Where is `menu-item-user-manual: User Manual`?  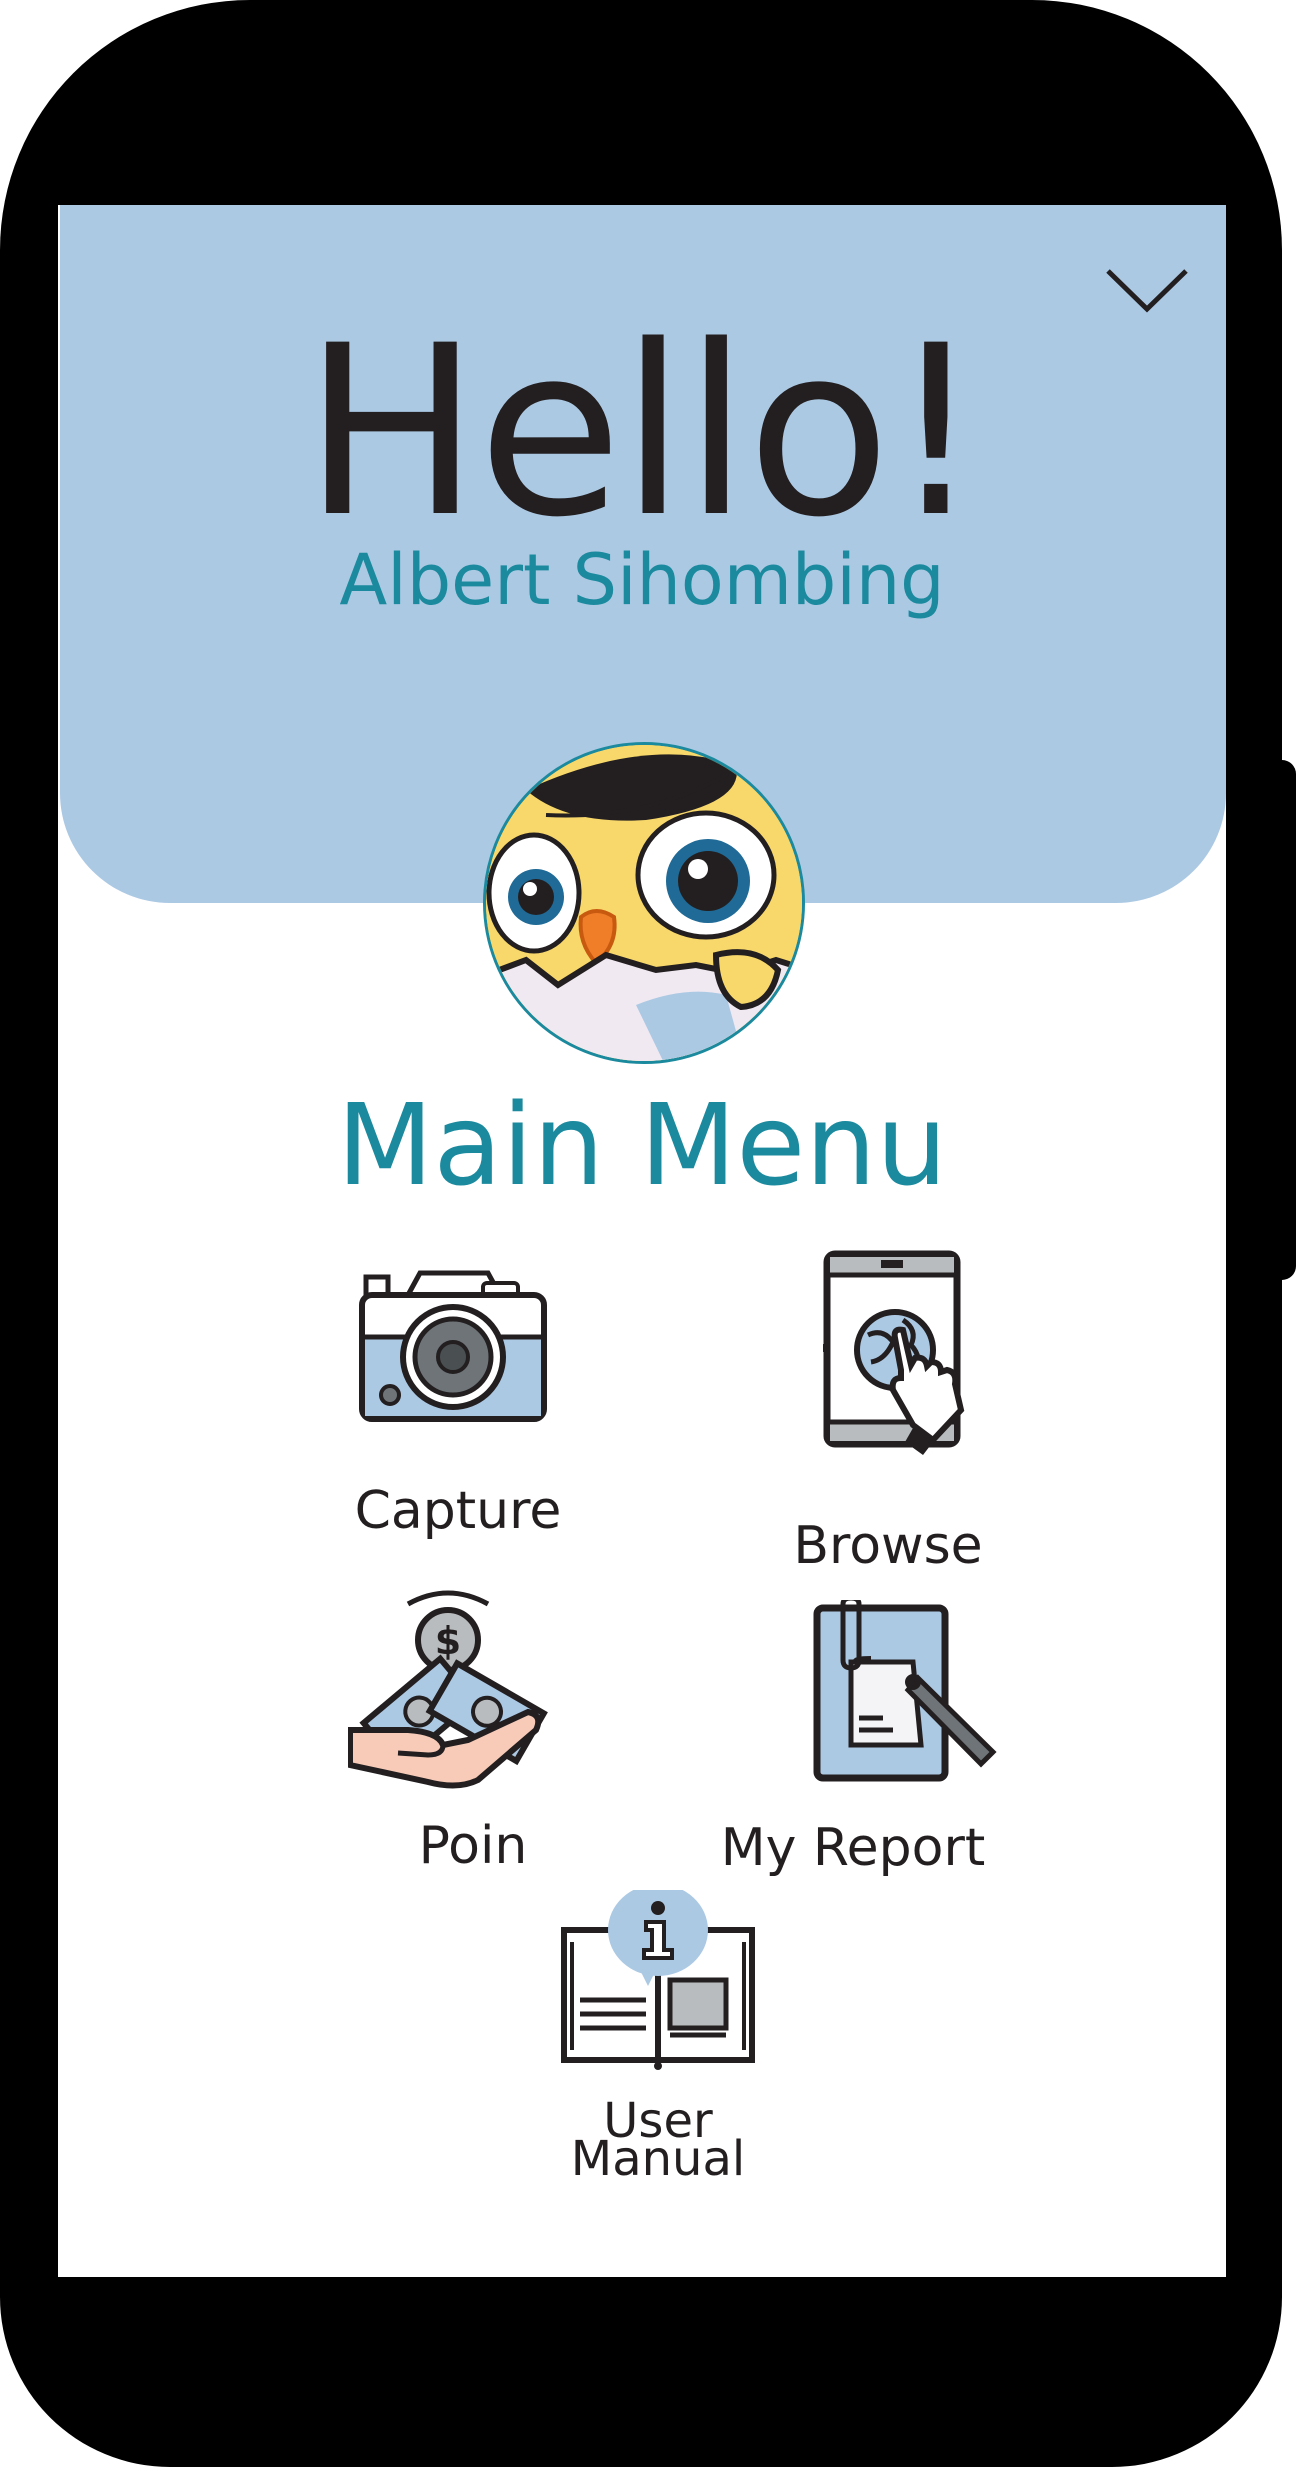 menu-item-user-manual: User Manual is located at coordinates (658, 2037).